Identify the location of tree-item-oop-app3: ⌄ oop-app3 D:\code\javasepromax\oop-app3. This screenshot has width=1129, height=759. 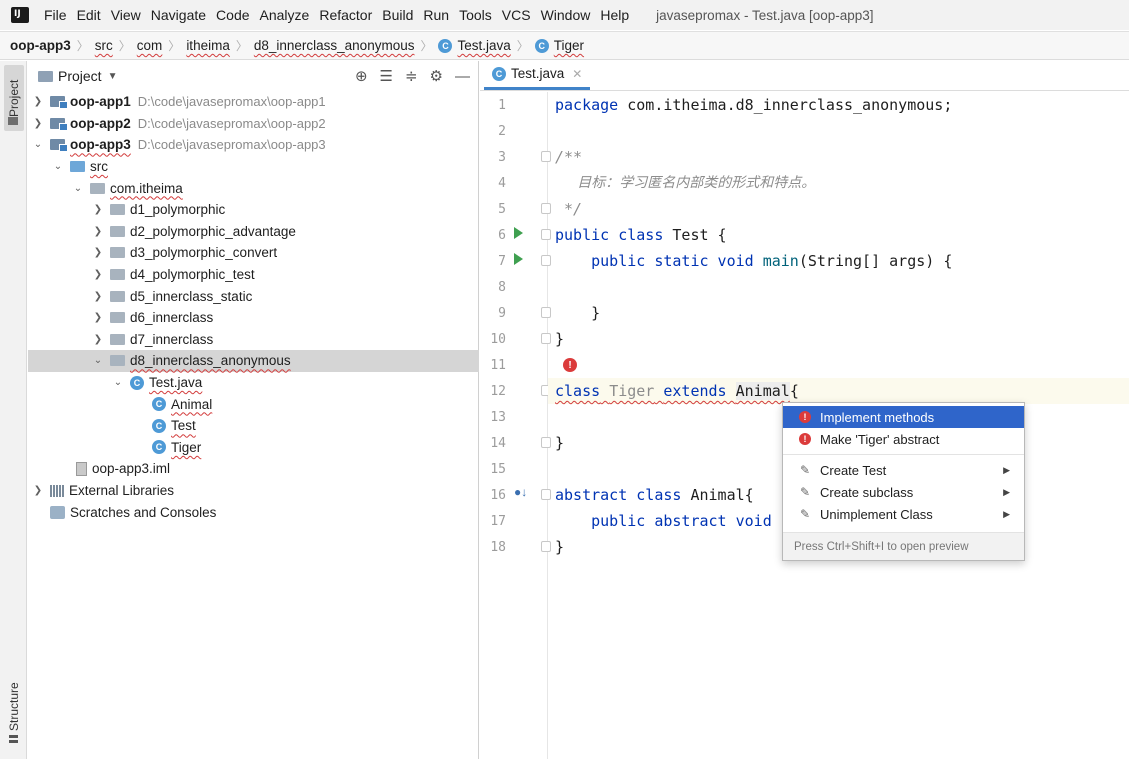
(253, 145).